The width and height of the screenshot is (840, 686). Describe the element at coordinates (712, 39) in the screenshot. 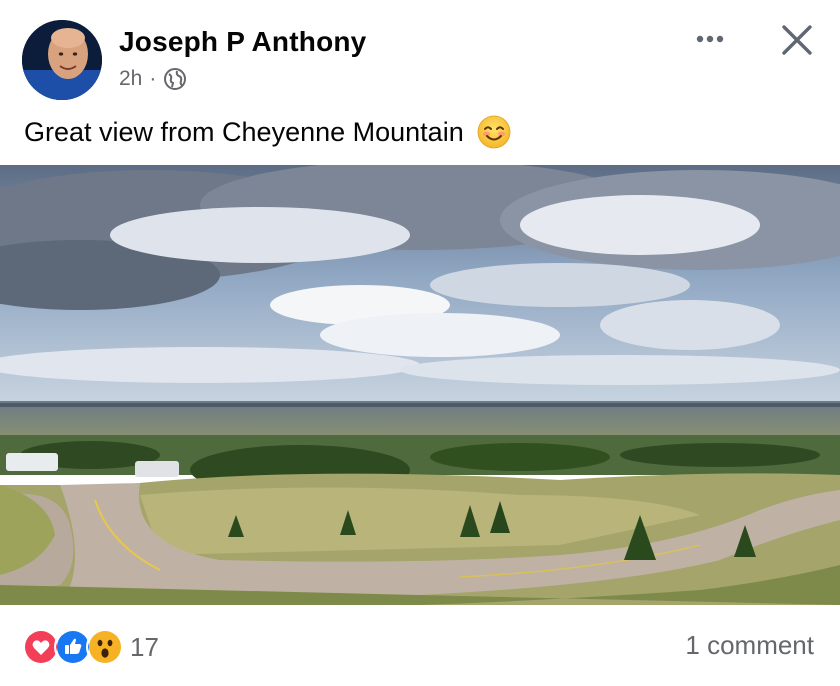

I see `ellipsis-icon` at that location.